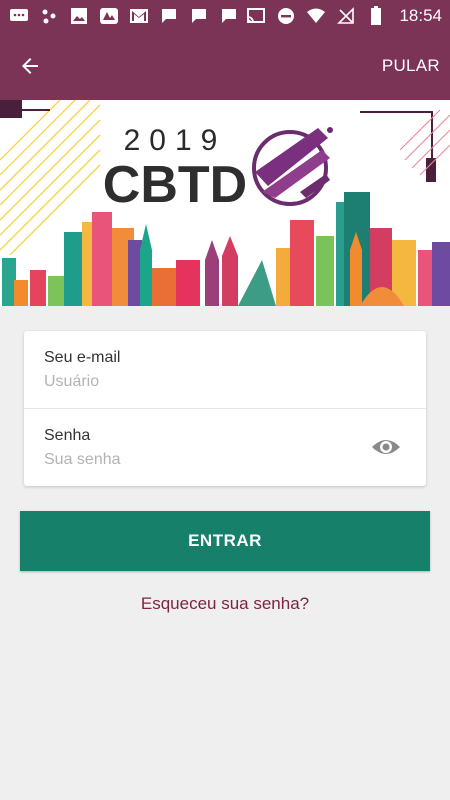 The image size is (450, 800). I want to click on notification-icons, so click(124, 16).